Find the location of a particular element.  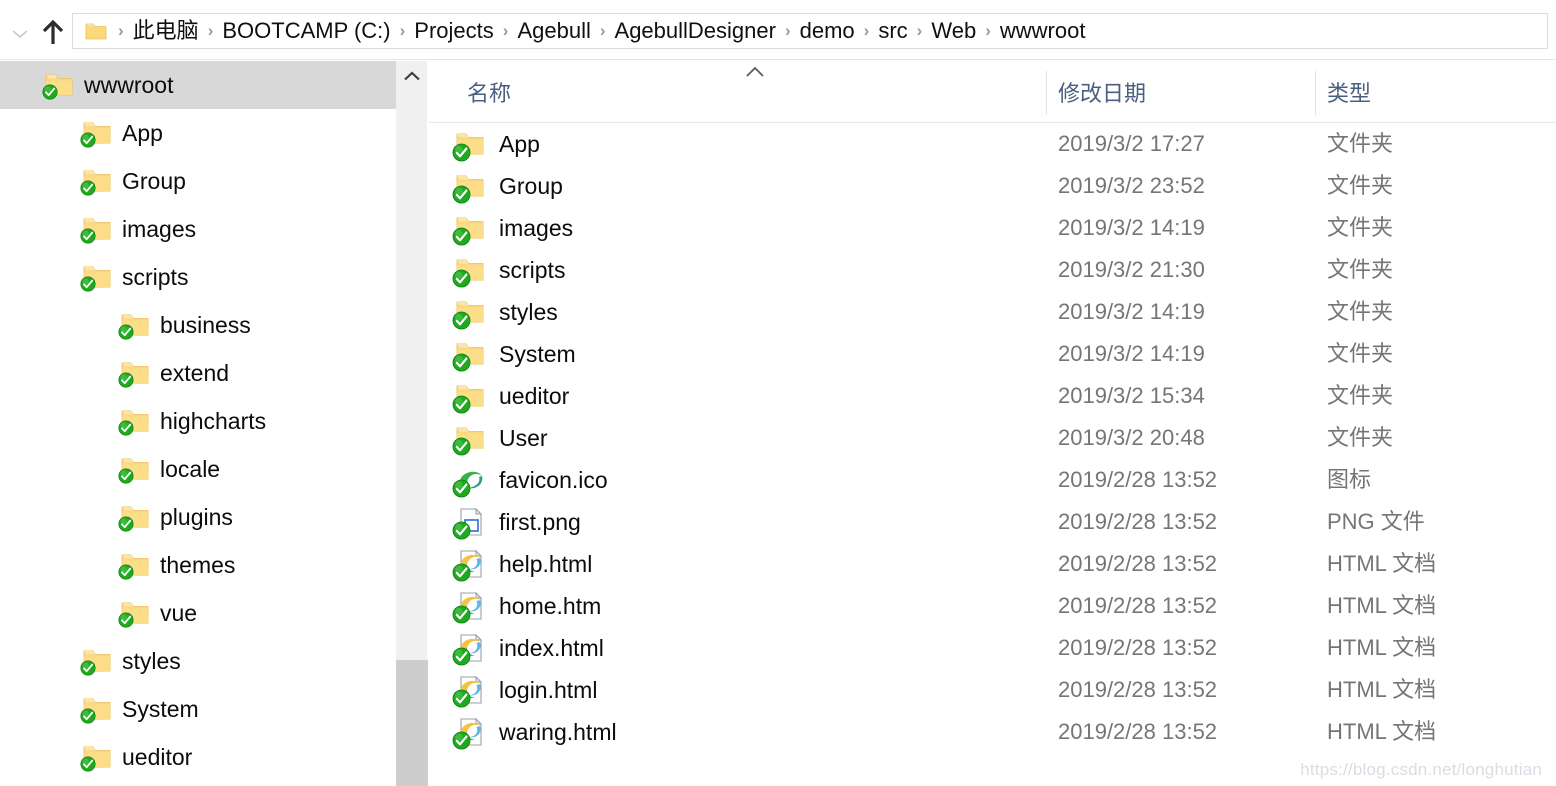

sidebar-item-app: App is located at coordinates (198, 133).